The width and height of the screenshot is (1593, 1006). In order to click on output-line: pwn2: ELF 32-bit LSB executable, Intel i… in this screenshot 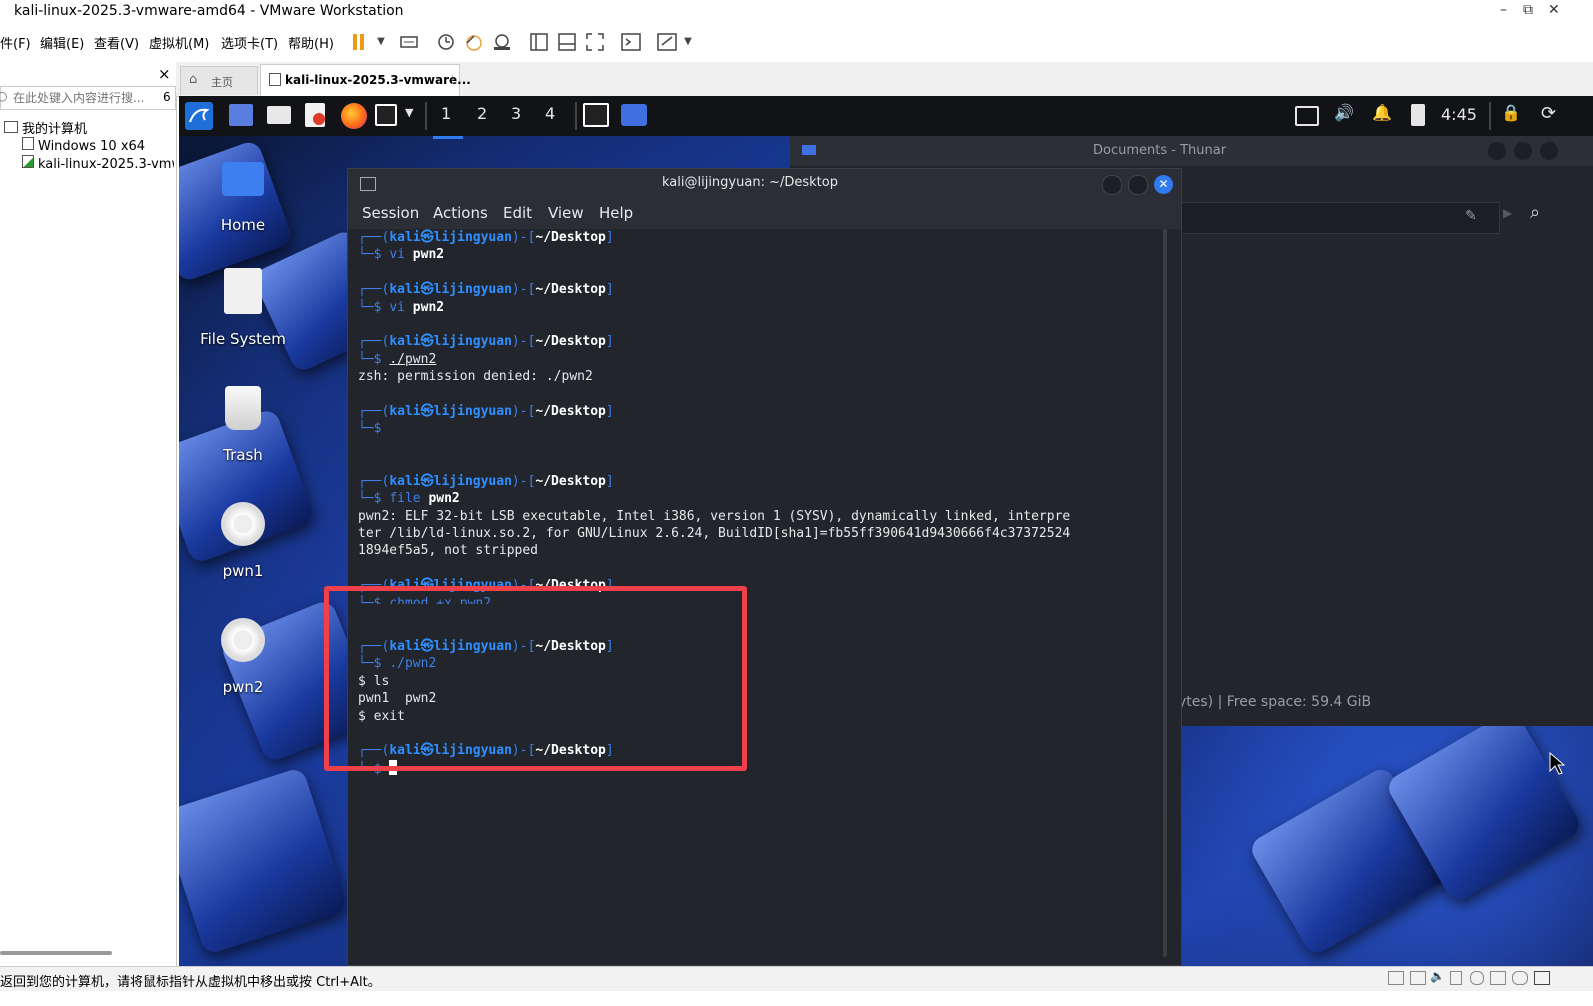, I will do `click(714, 516)`.